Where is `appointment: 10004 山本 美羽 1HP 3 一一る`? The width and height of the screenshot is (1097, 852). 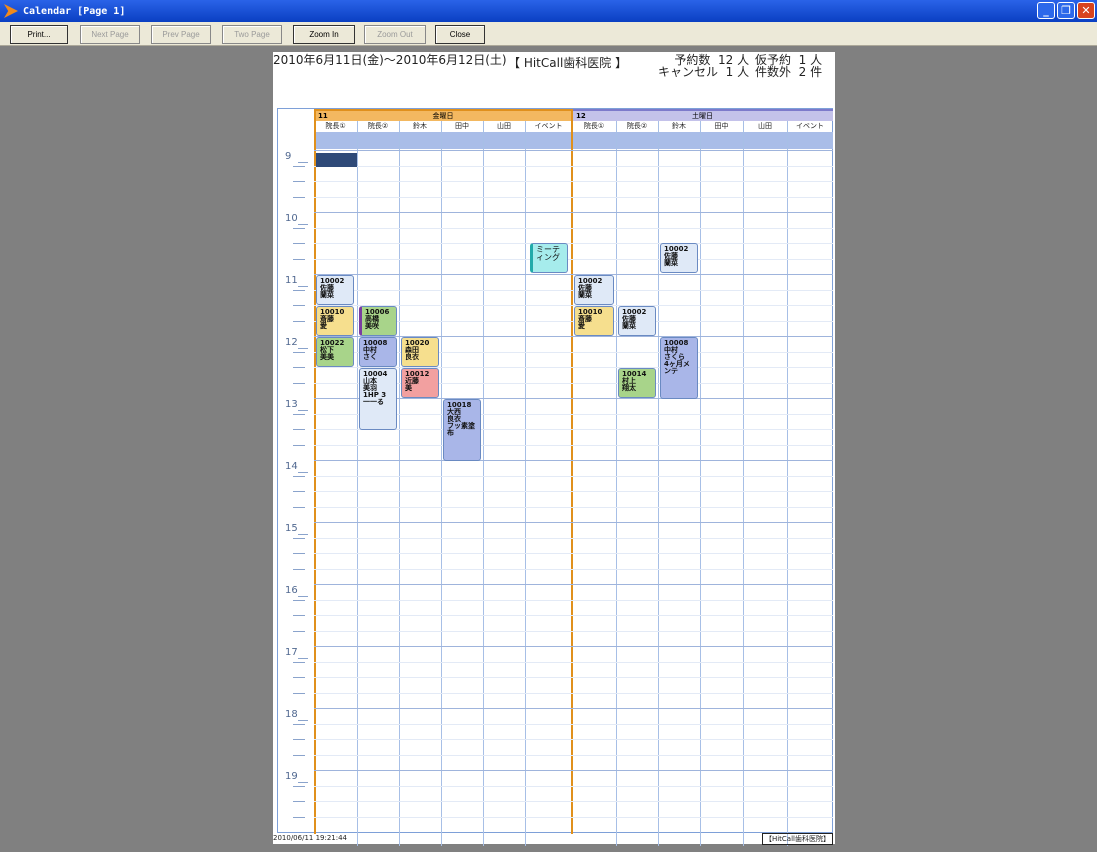
appointment: 10004 山本 美羽 1HP 3 一一る is located at coordinates (378, 399).